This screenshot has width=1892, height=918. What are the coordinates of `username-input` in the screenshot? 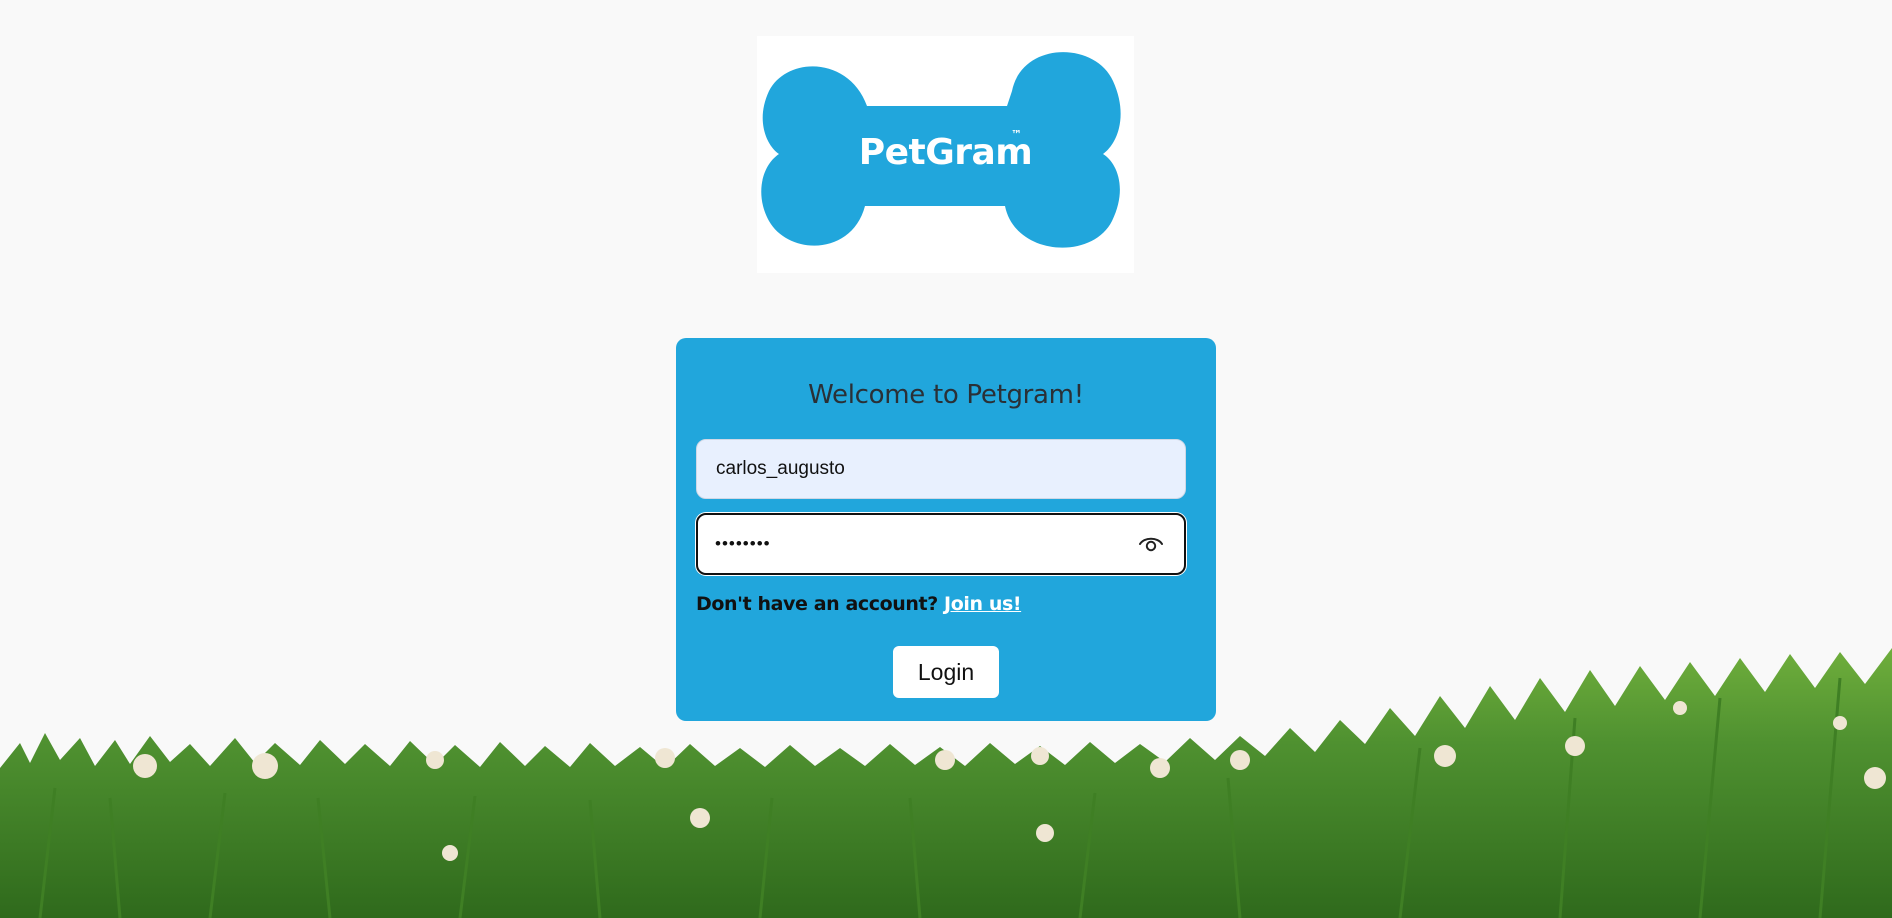 It's located at (941, 469).